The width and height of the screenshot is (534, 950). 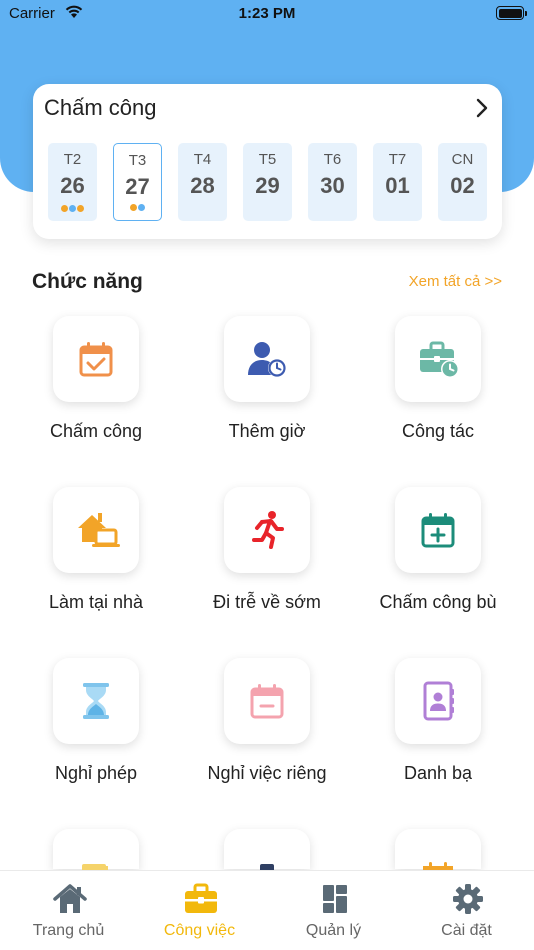 What do you see at coordinates (95, 868) in the screenshot?
I see `document-icon` at bounding box center [95, 868].